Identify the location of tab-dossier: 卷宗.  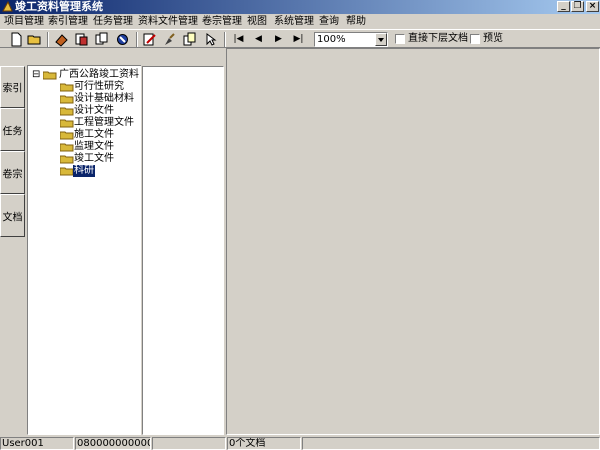
(12, 172).